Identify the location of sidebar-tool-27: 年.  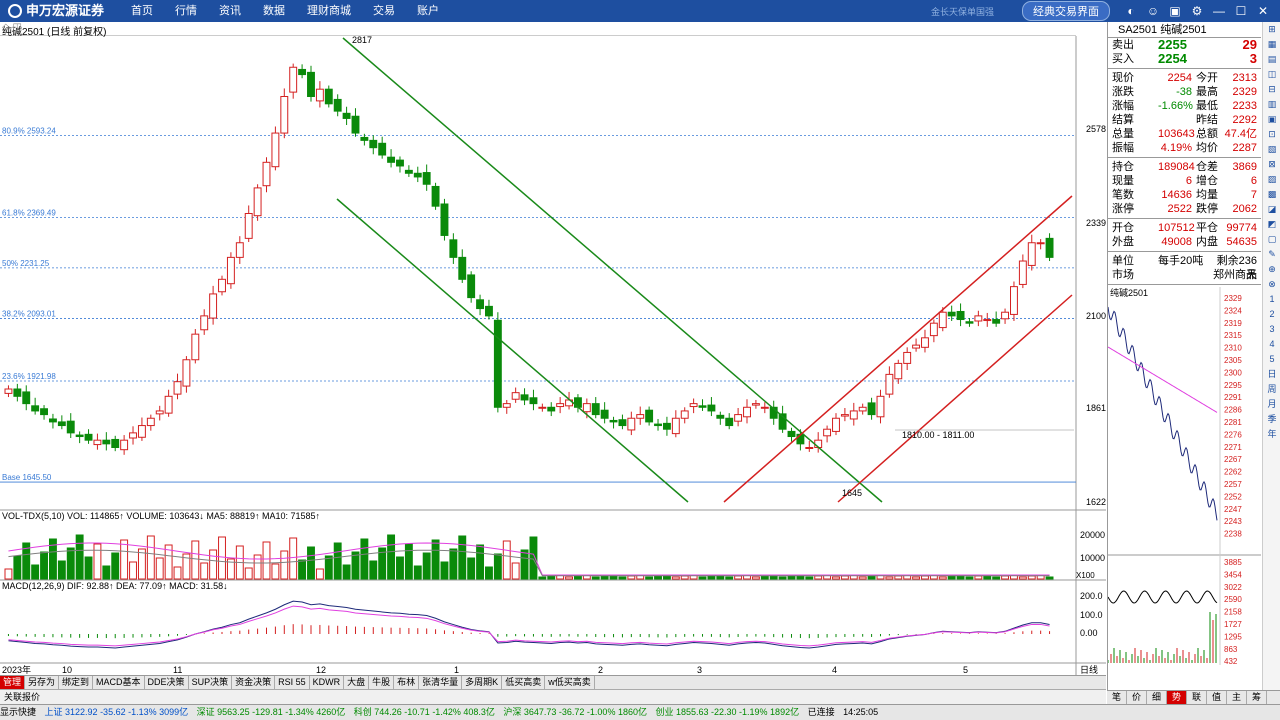
(1271, 434).